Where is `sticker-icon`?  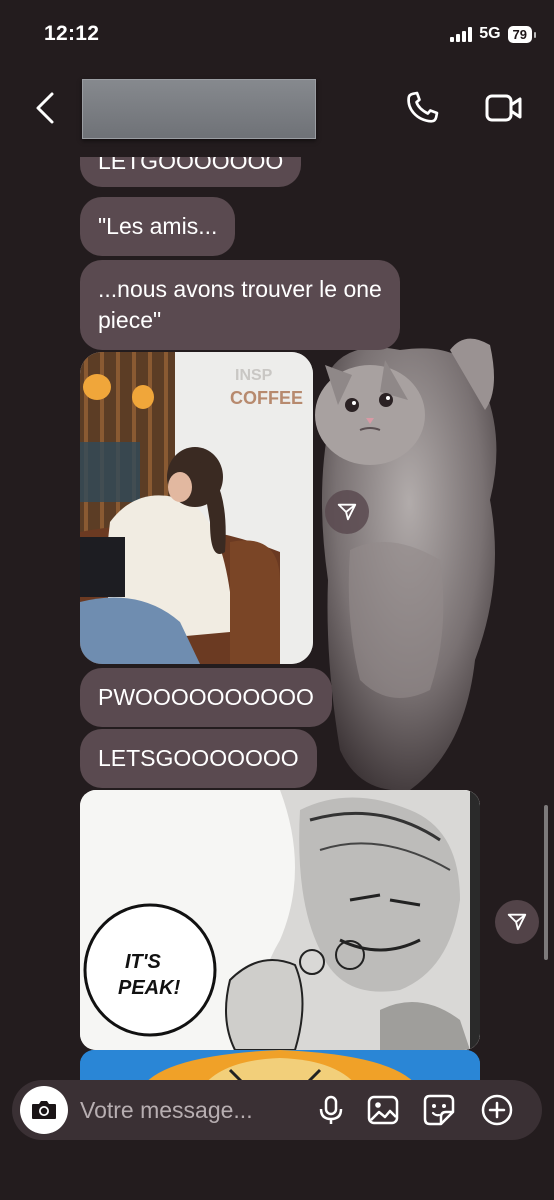
sticker-icon is located at coordinates (439, 1110).